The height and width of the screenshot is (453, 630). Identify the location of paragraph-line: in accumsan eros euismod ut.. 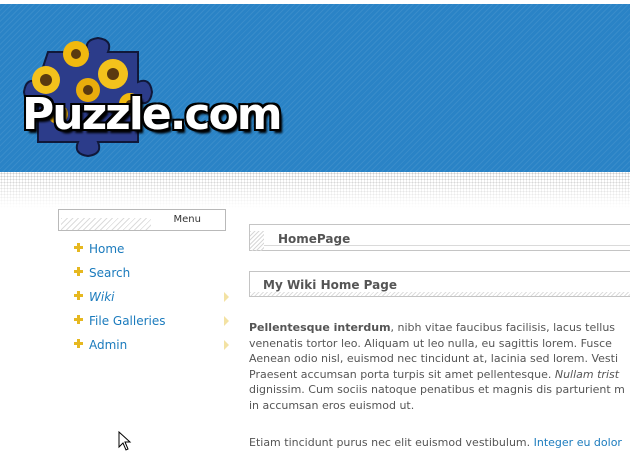
(332, 405).